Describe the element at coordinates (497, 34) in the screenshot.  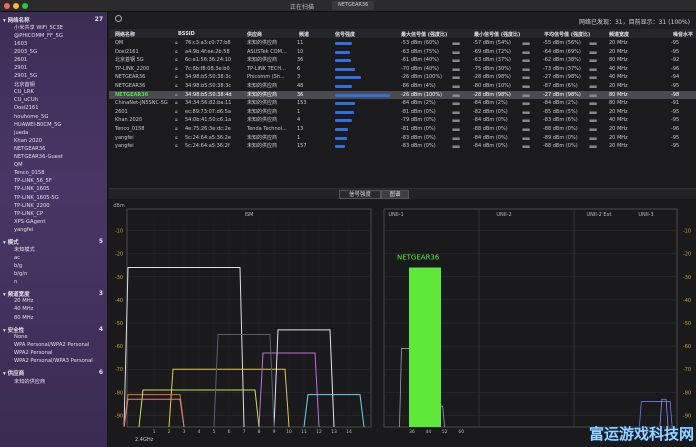
I see `column-header: 最小信号值 (强度比)` at that location.